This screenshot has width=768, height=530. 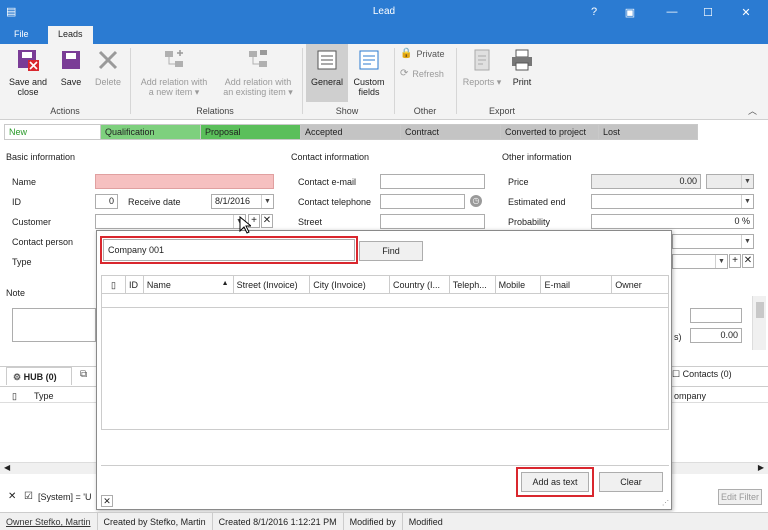 What do you see at coordinates (174, 58) in the screenshot?
I see `add-relation-icon` at bounding box center [174, 58].